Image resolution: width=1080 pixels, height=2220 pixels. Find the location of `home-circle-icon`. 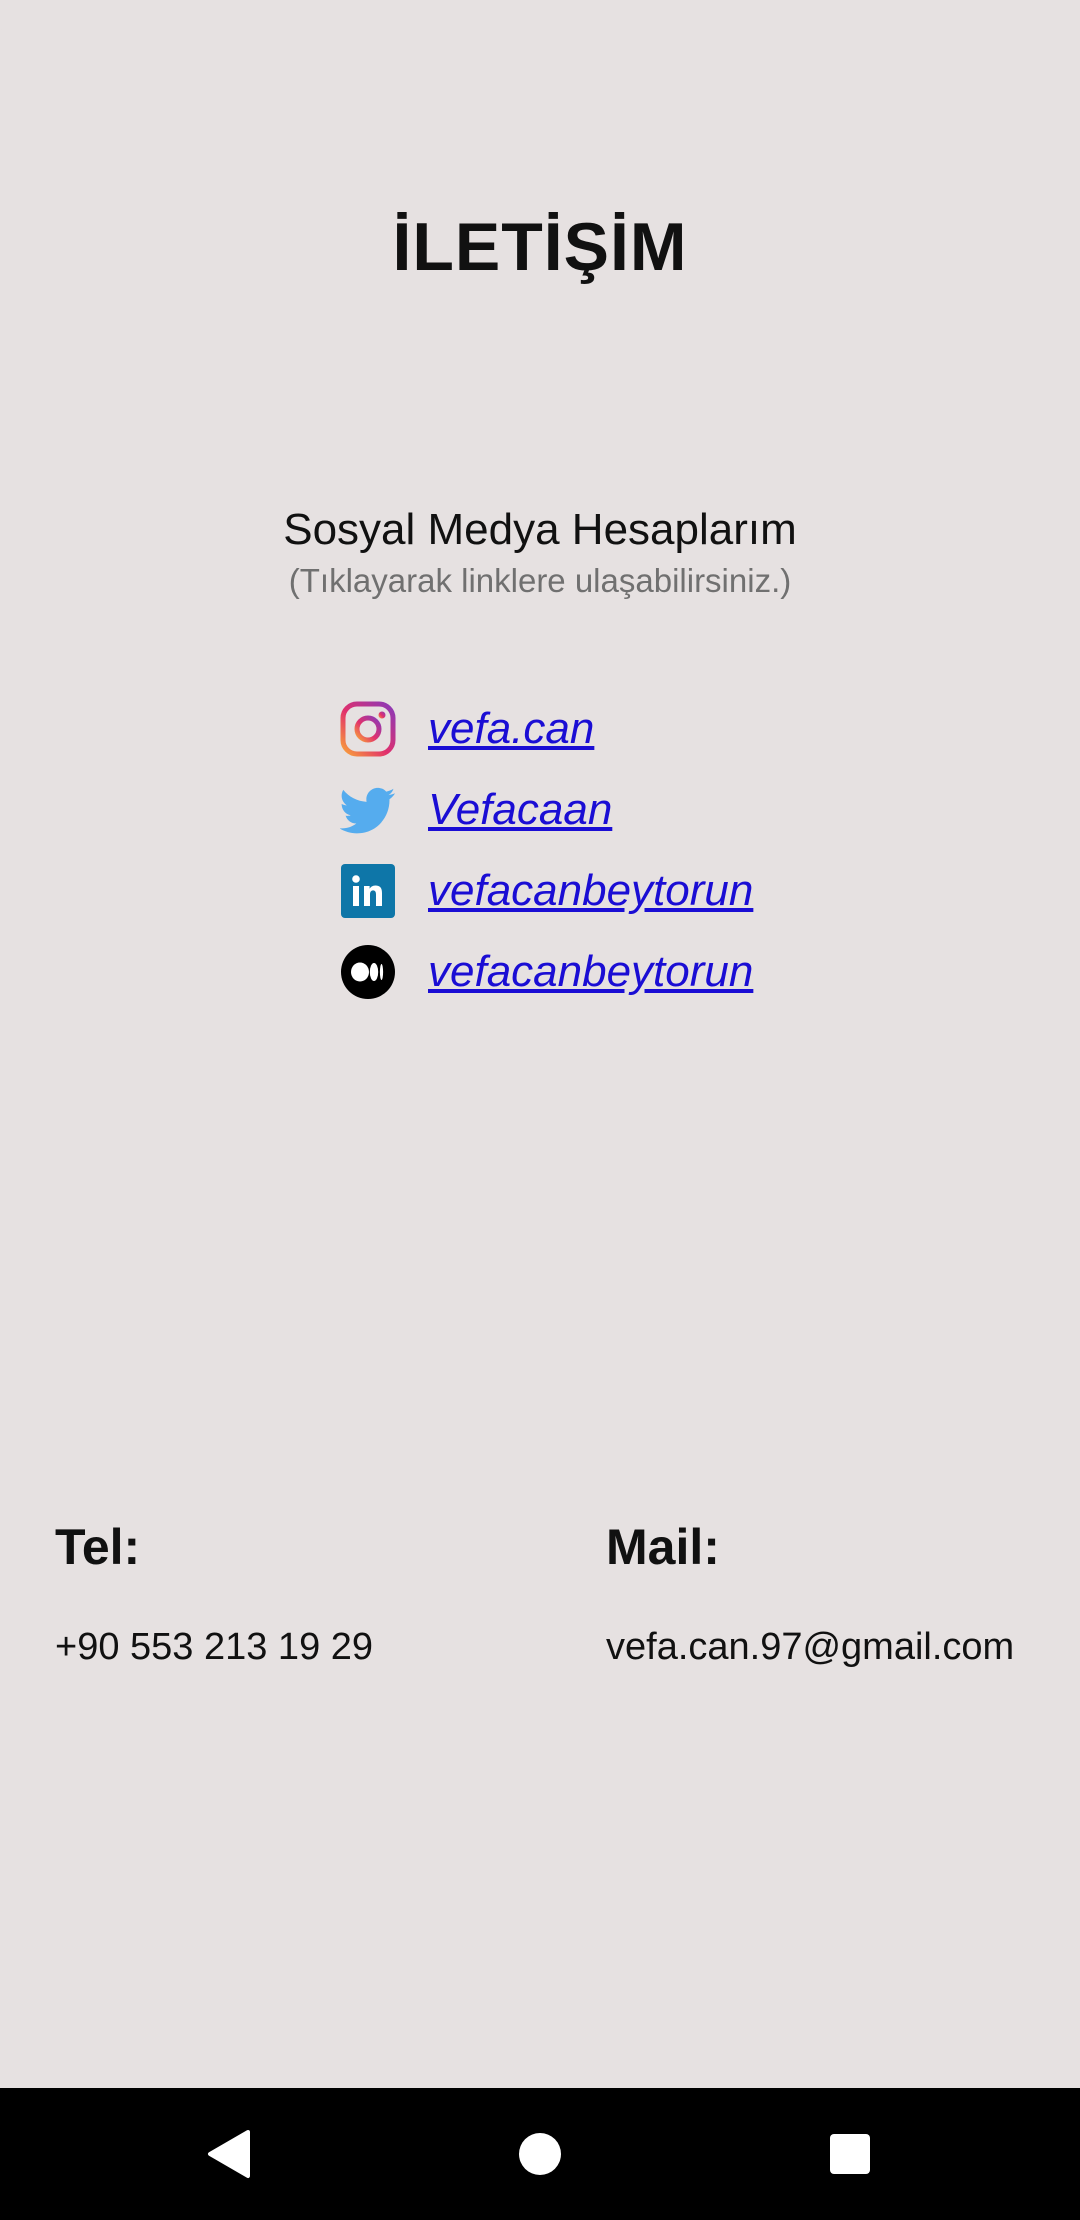

home-circle-icon is located at coordinates (540, 2154).